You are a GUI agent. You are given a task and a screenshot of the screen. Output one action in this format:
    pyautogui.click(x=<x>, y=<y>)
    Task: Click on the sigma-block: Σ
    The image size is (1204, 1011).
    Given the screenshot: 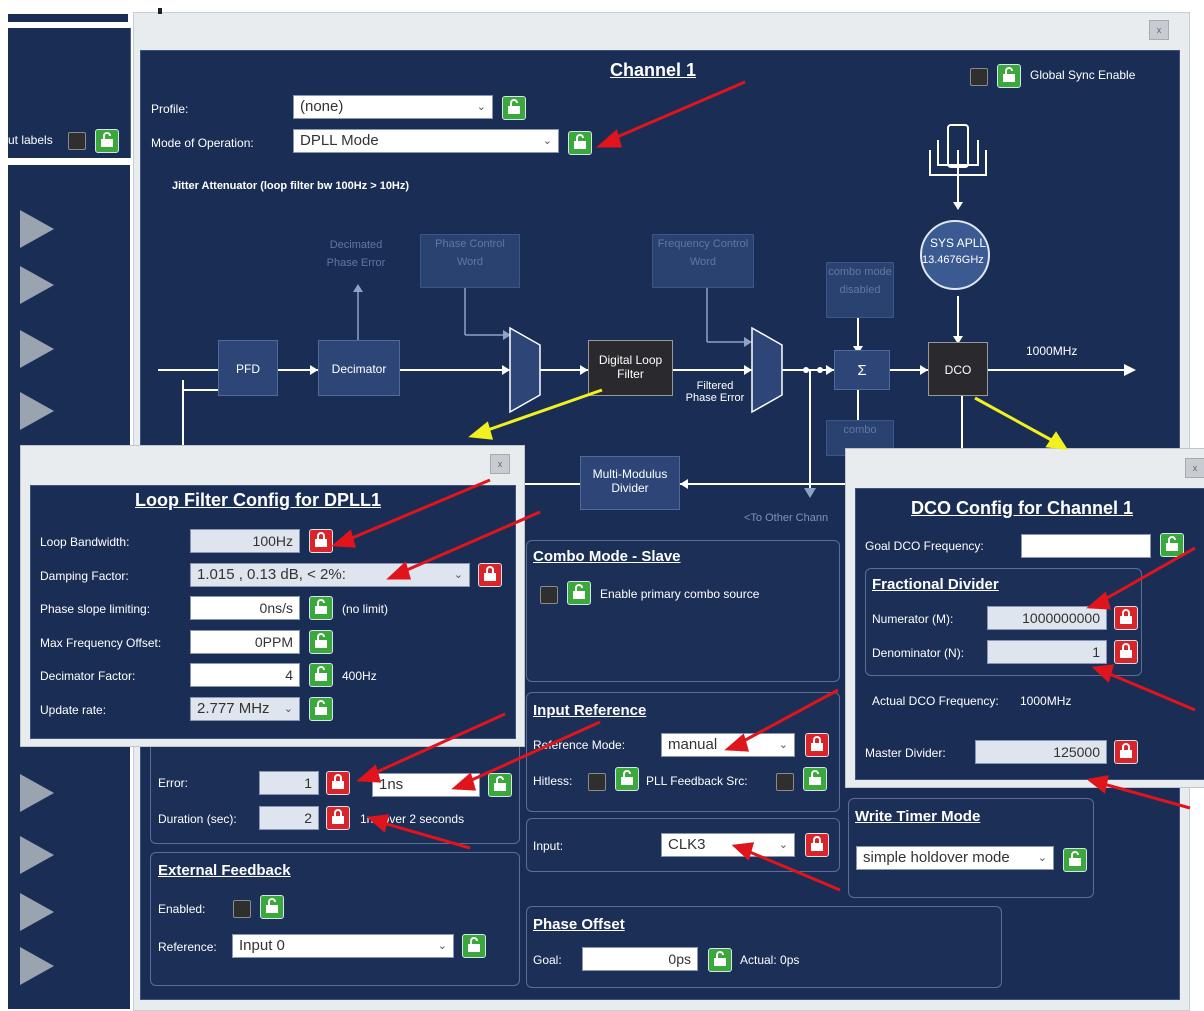 What is the action you would take?
    pyautogui.click(x=862, y=370)
    